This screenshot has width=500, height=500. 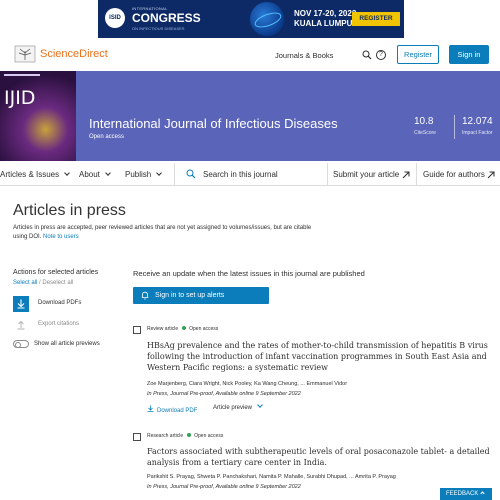 I want to click on set-up-alerts-button: Sign in to set up alerts, so click(x=201, y=295).